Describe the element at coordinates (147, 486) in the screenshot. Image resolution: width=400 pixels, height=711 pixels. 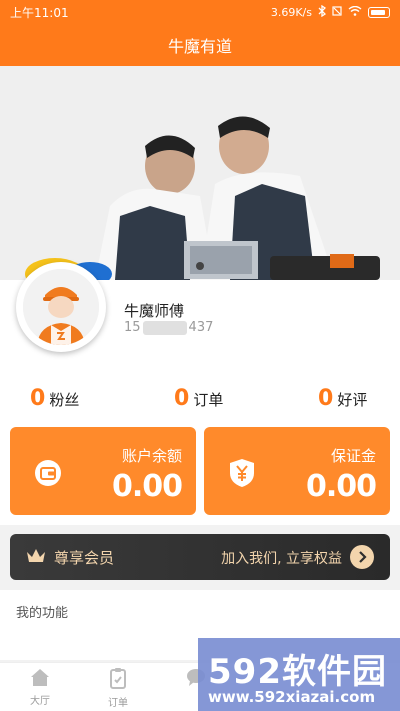
I see `balance-value: 0.00` at that location.